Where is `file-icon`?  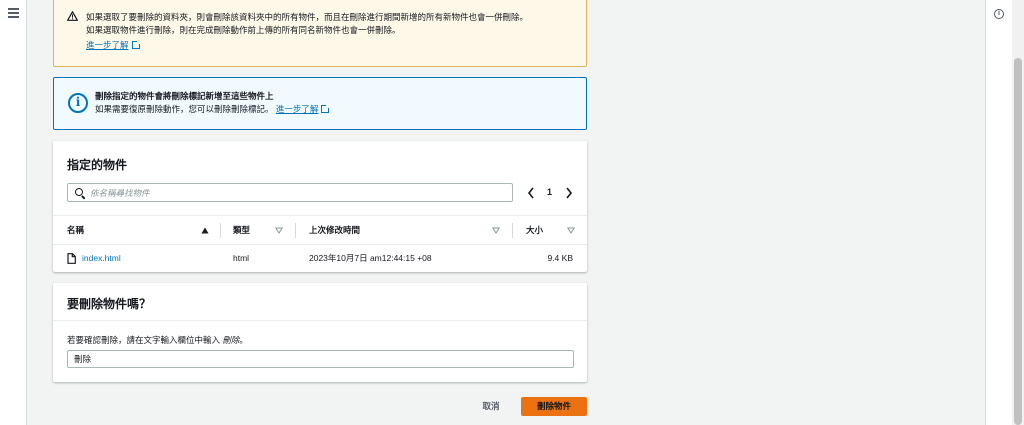
file-icon is located at coordinates (71, 258).